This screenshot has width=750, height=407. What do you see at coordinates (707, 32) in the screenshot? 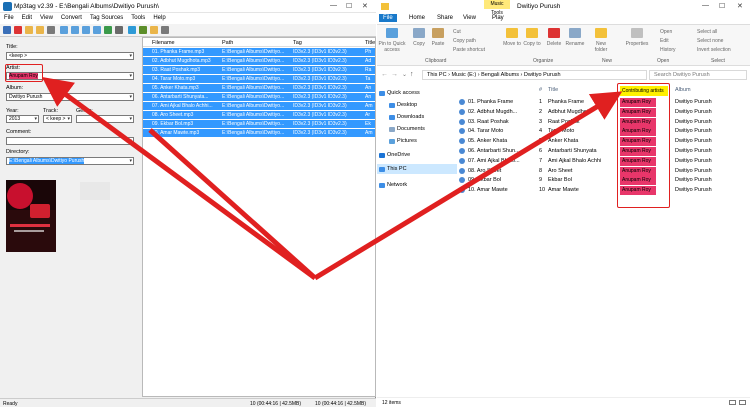
I see `select-all-button: Select all` at bounding box center [707, 32].